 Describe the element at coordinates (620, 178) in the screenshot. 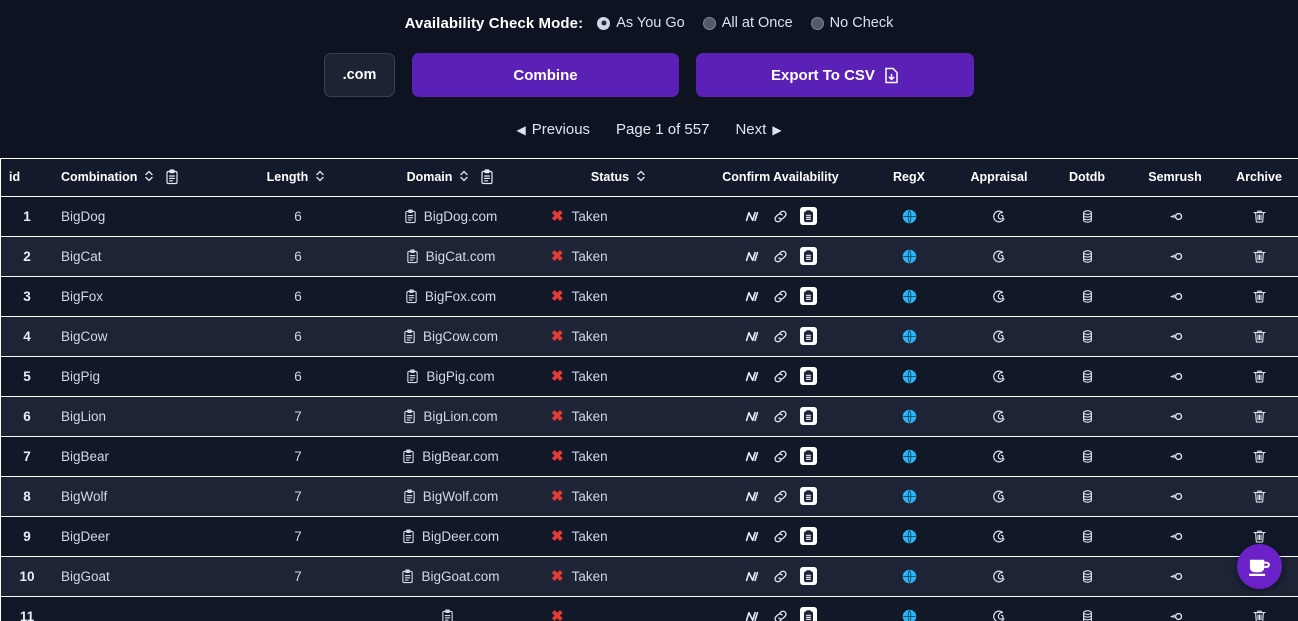

I see `column-header-status: Status` at that location.